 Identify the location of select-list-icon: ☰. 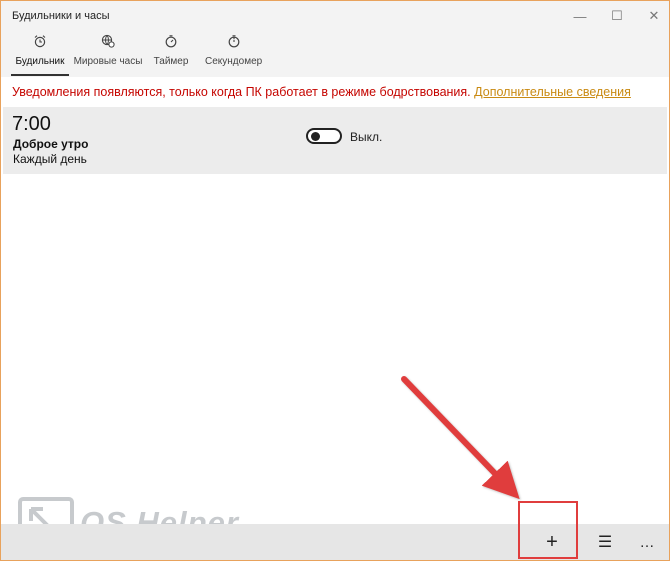
(605, 542).